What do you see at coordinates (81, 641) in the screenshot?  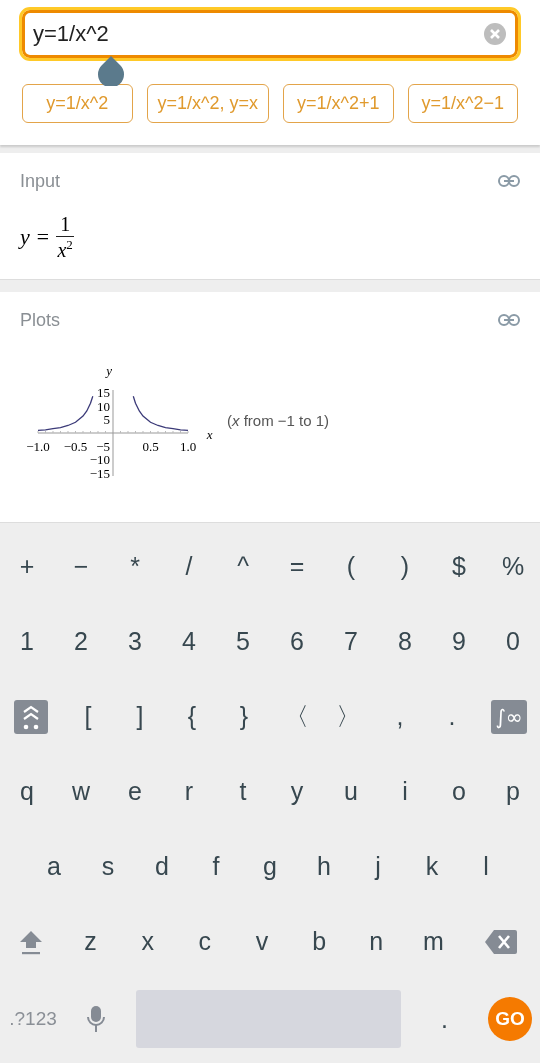 I see `keyboard-key: 2` at bounding box center [81, 641].